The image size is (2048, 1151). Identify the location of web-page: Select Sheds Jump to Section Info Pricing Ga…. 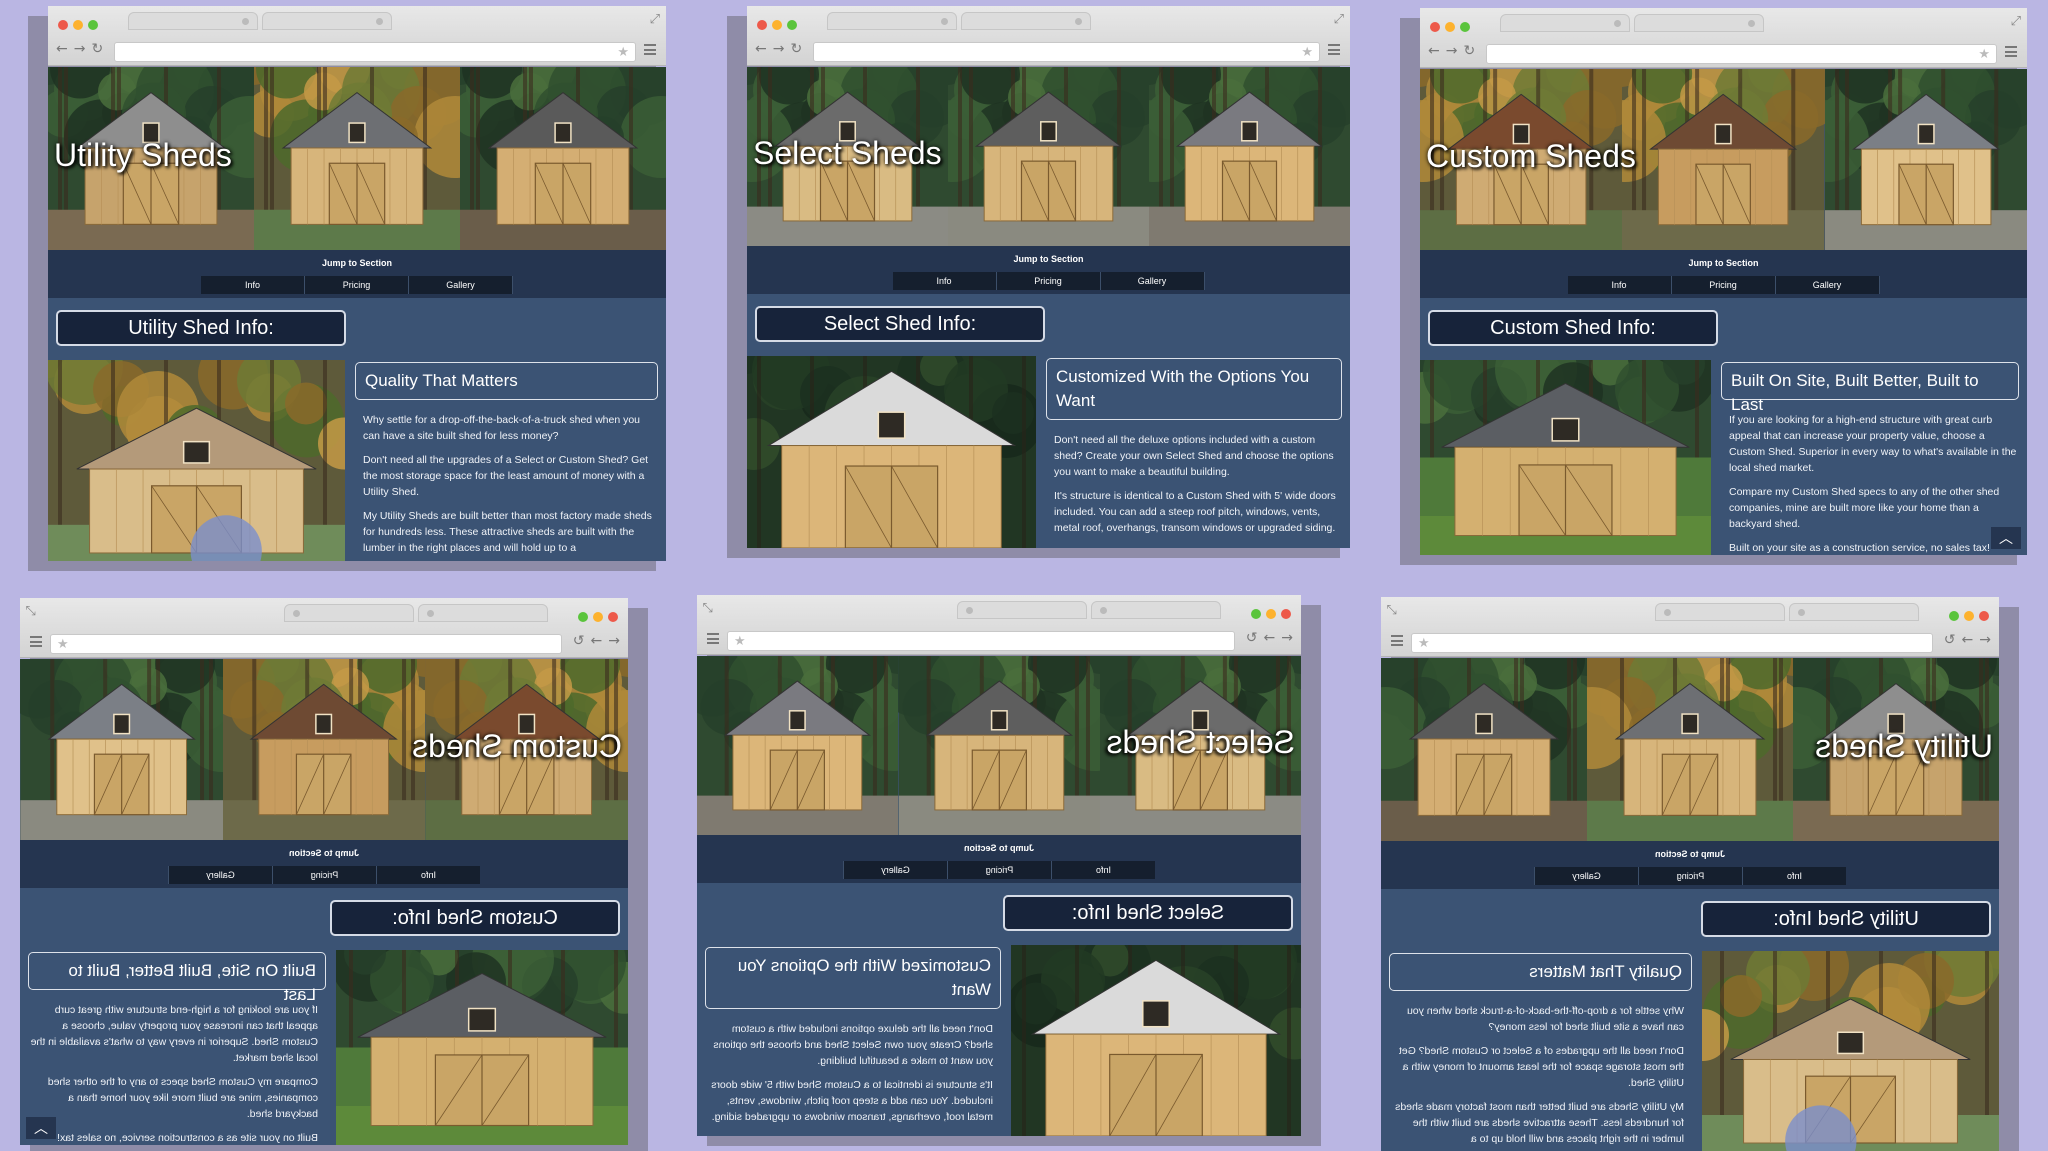
(1048, 307).